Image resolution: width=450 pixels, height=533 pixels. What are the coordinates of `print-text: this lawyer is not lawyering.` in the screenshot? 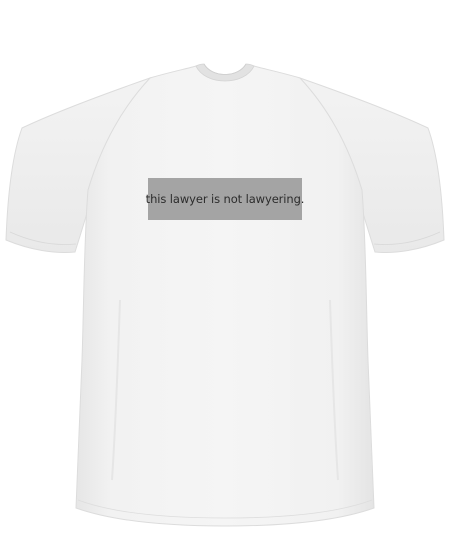 It's located at (225, 199).